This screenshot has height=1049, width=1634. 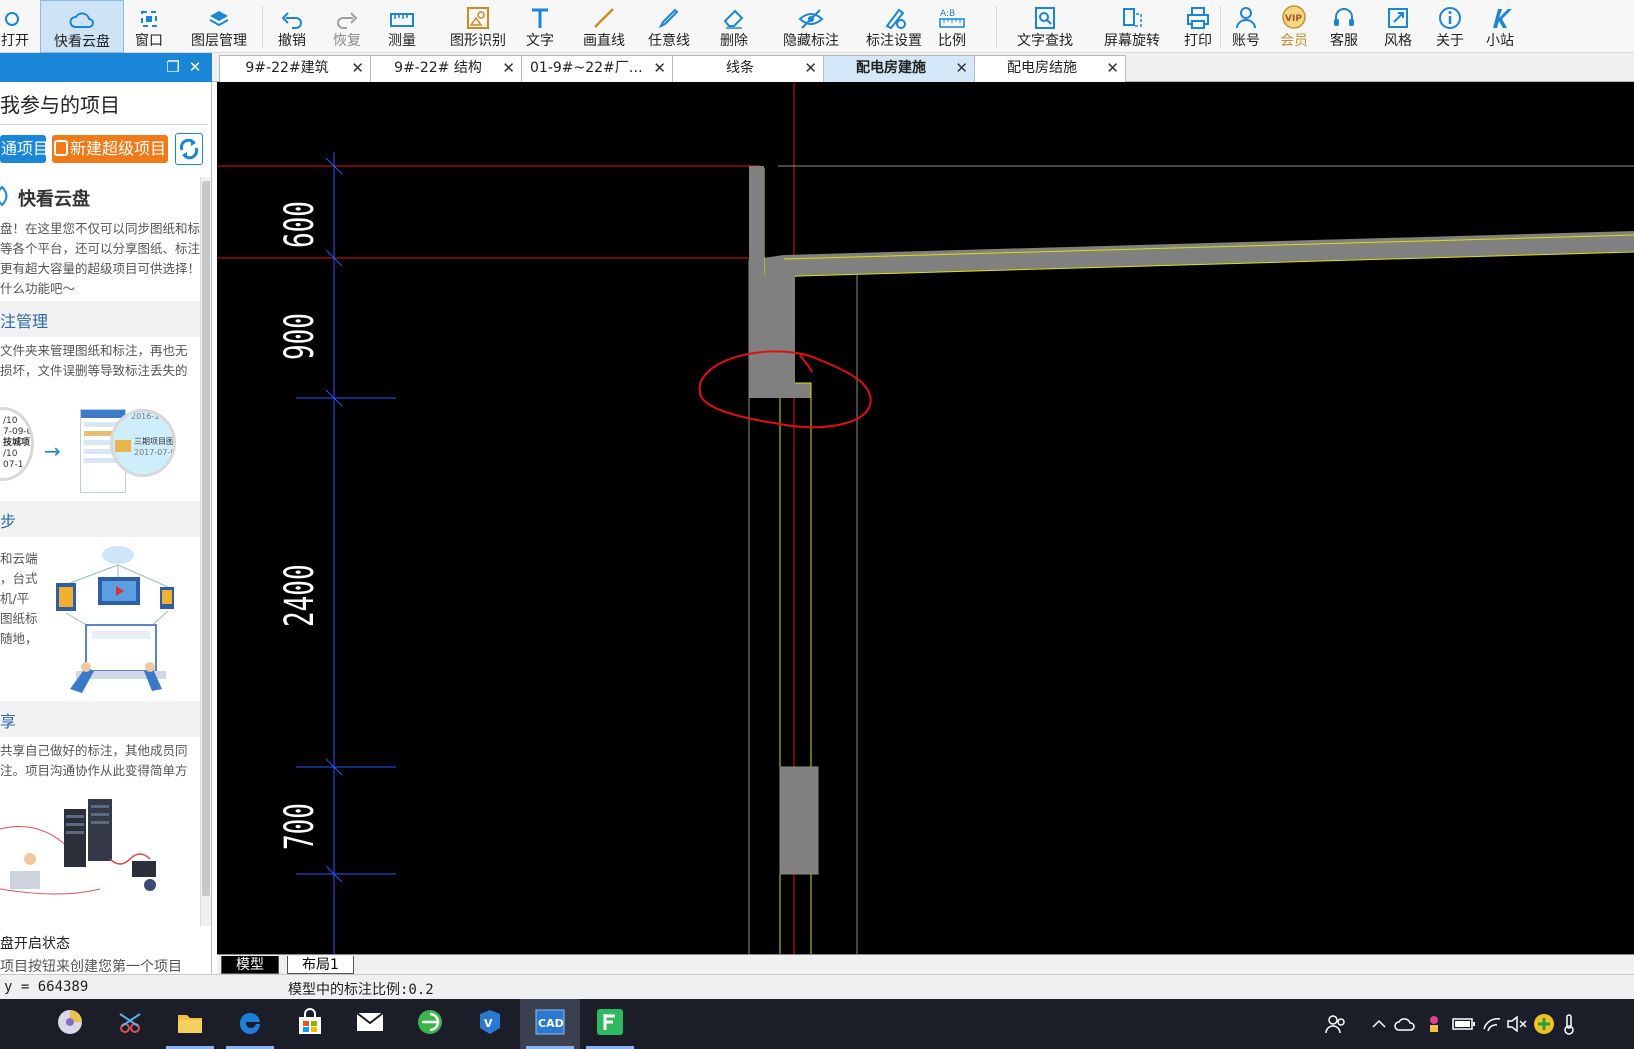 I want to click on wifi-icon, so click(x=1492, y=1024).